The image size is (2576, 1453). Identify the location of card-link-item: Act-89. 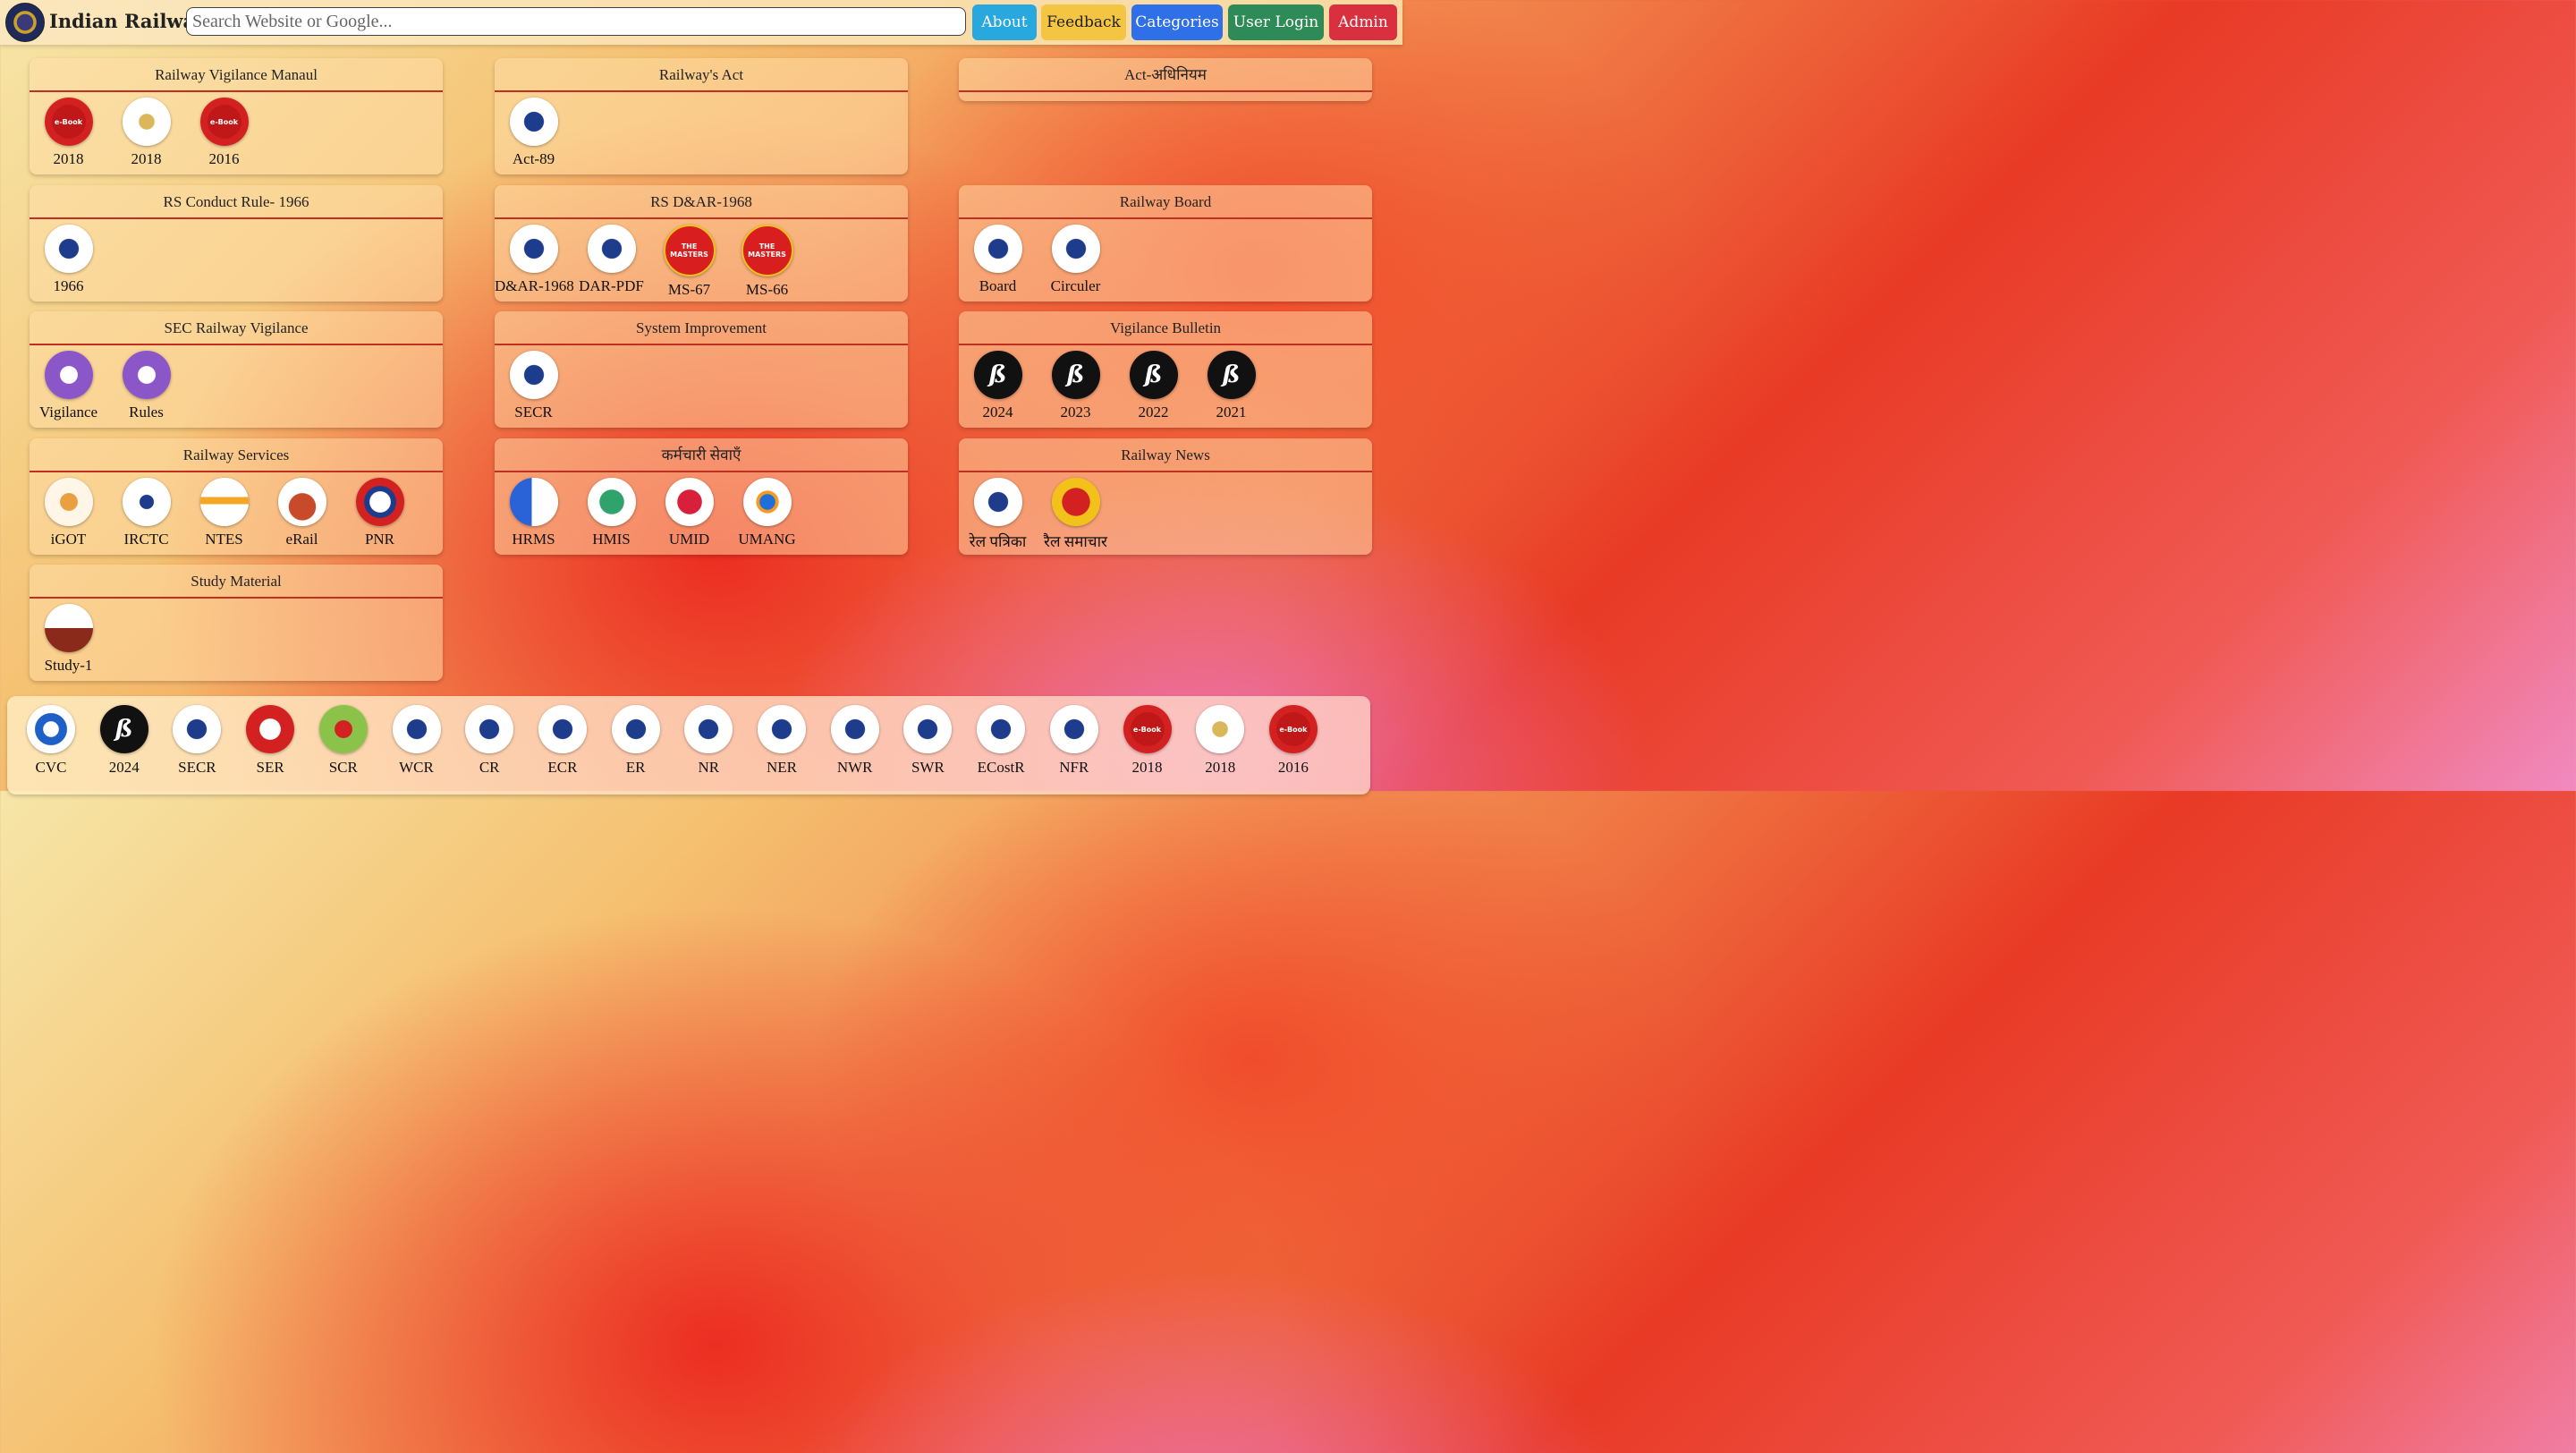
(533, 133).